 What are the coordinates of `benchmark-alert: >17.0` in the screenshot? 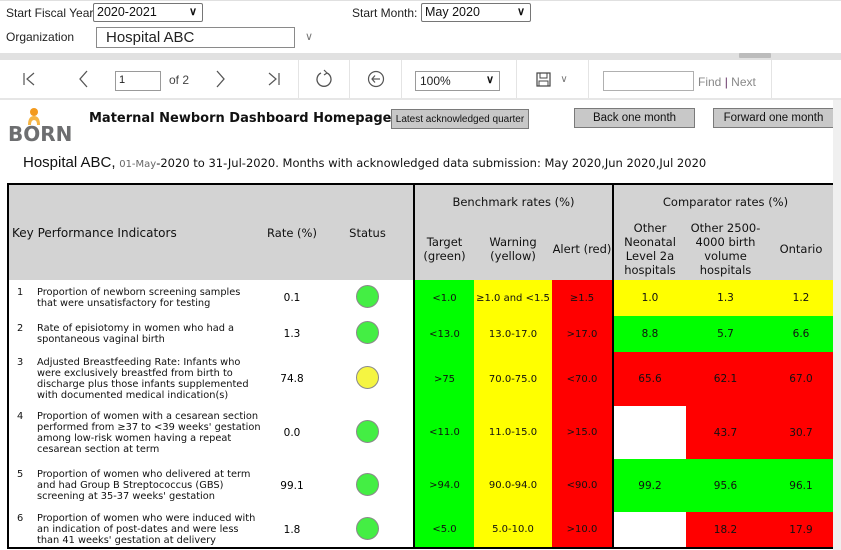 It's located at (583, 334).